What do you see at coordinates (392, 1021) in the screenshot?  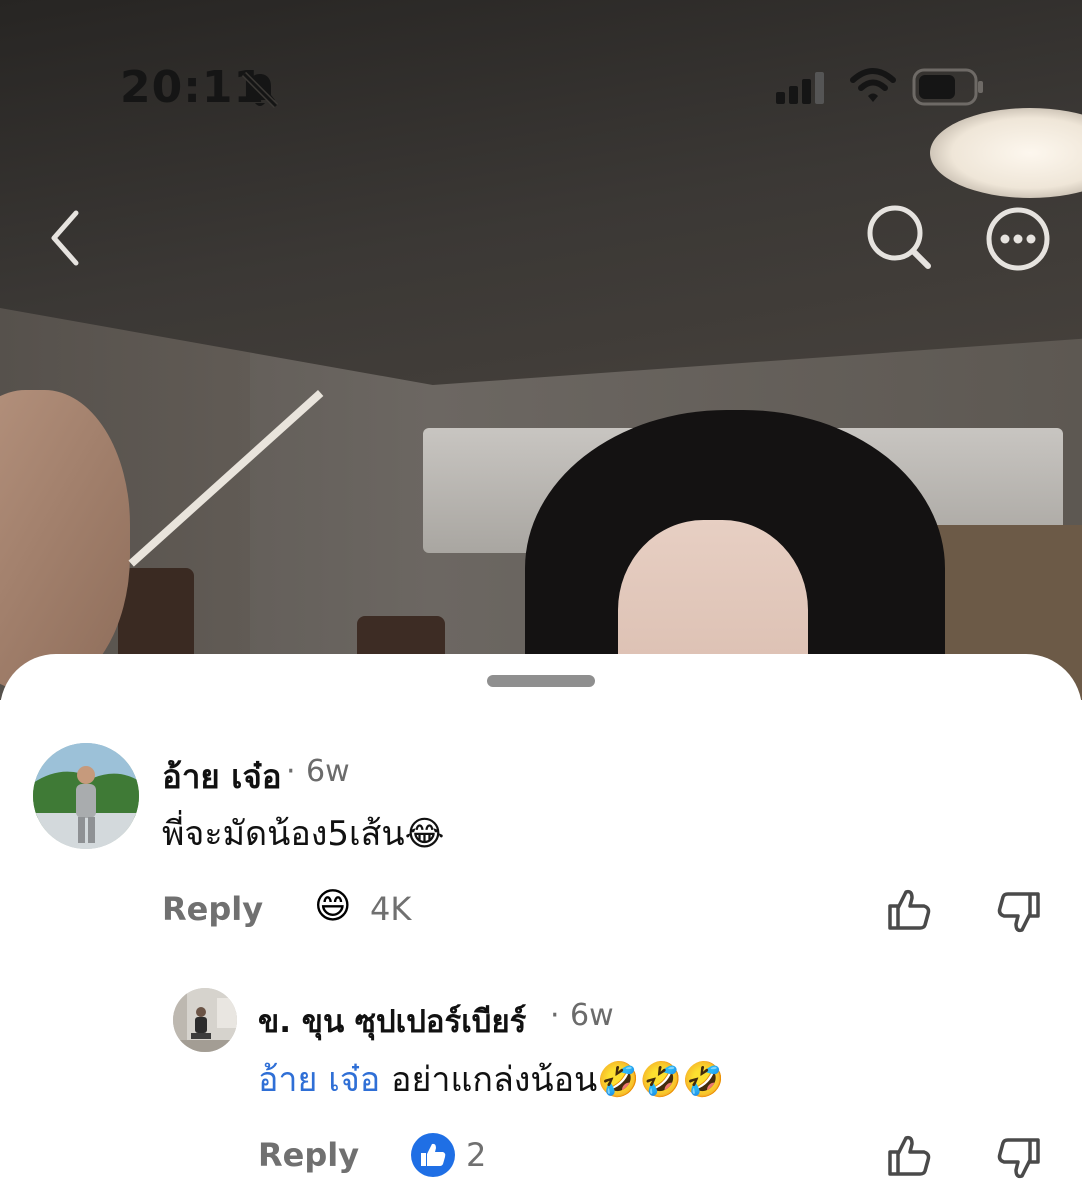 I see `reply-author: ข. ขุน ซุปเปอร์เบียร์` at bounding box center [392, 1021].